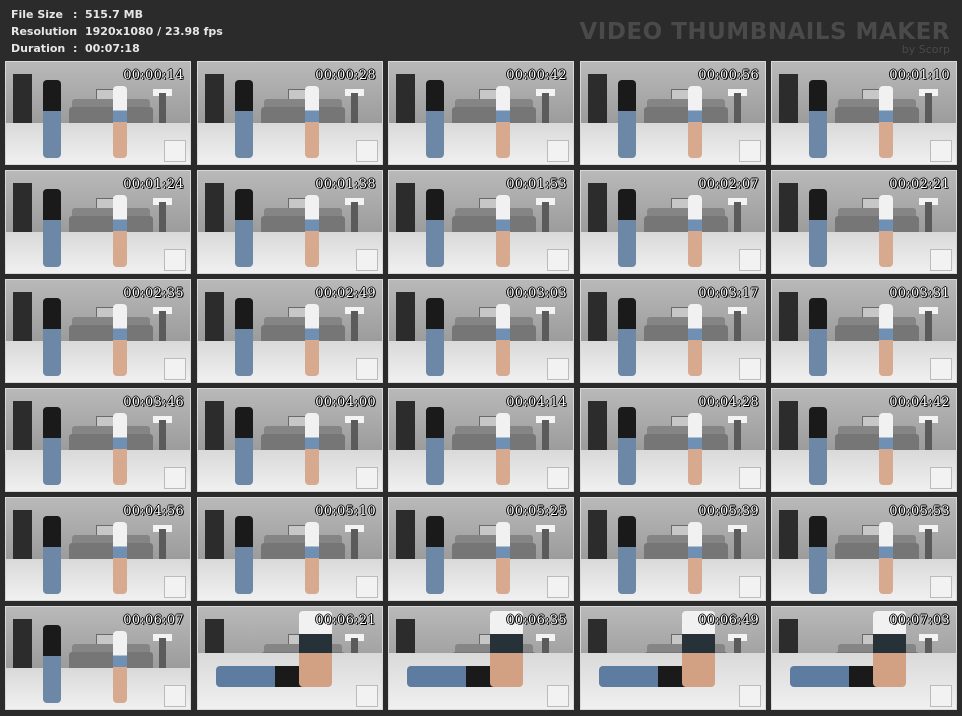 The width and height of the screenshot is (962, 716). Describe the element at coordinates (290, 549) in the screenshot. I see `video-thumbnail: 00:05:10` at that location.